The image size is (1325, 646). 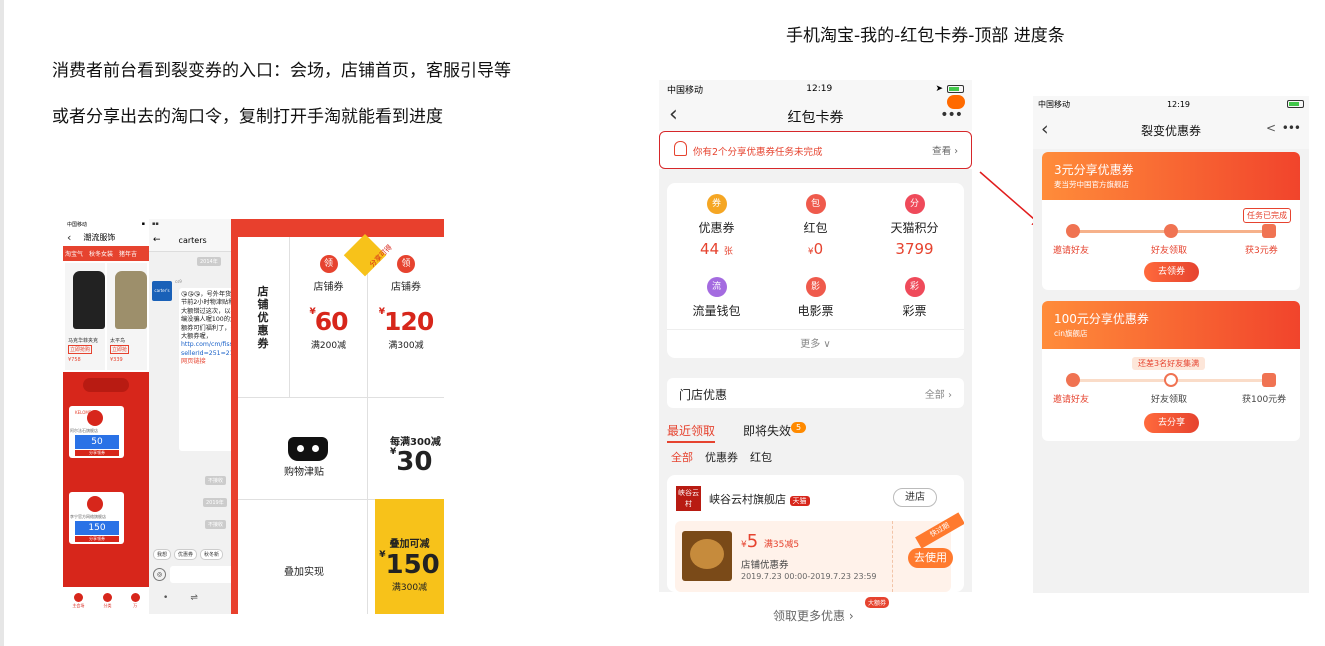 I want to click on share-coupon-card: 李宁官方网络旗舰店 150 分享领券, so click(x=96, y=518).